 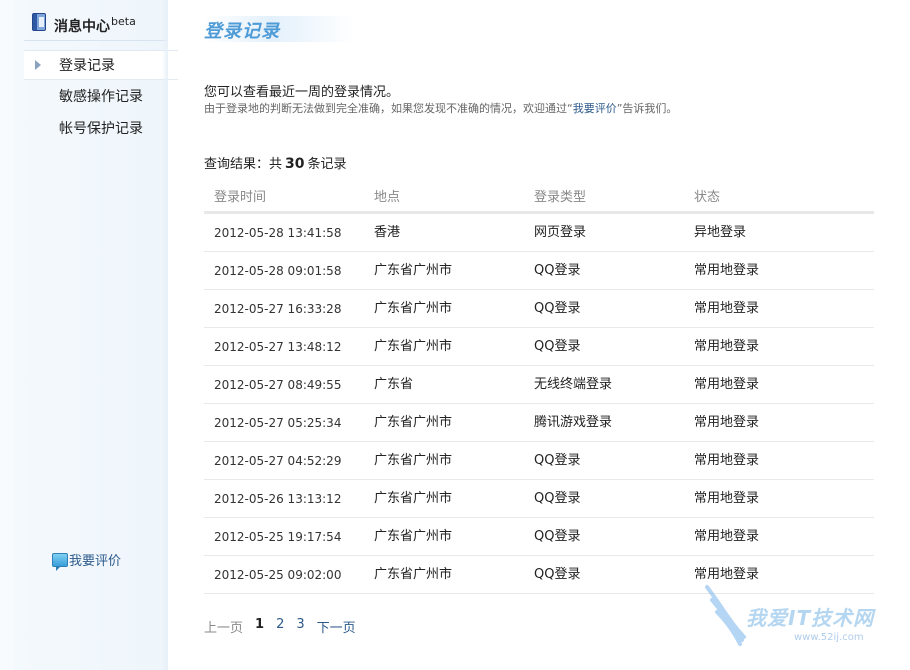 I want to click on header-status: 状态, so click(x=707, y=197).